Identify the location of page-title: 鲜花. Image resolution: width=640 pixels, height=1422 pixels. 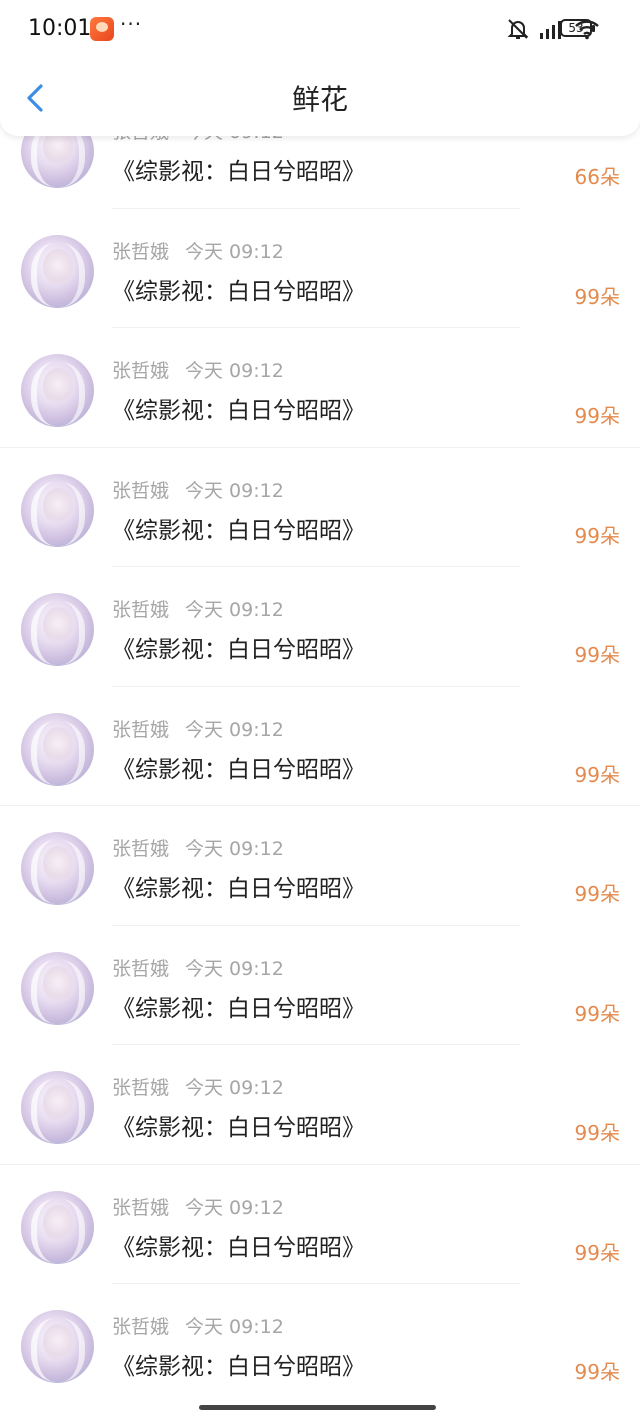
(319, 99).